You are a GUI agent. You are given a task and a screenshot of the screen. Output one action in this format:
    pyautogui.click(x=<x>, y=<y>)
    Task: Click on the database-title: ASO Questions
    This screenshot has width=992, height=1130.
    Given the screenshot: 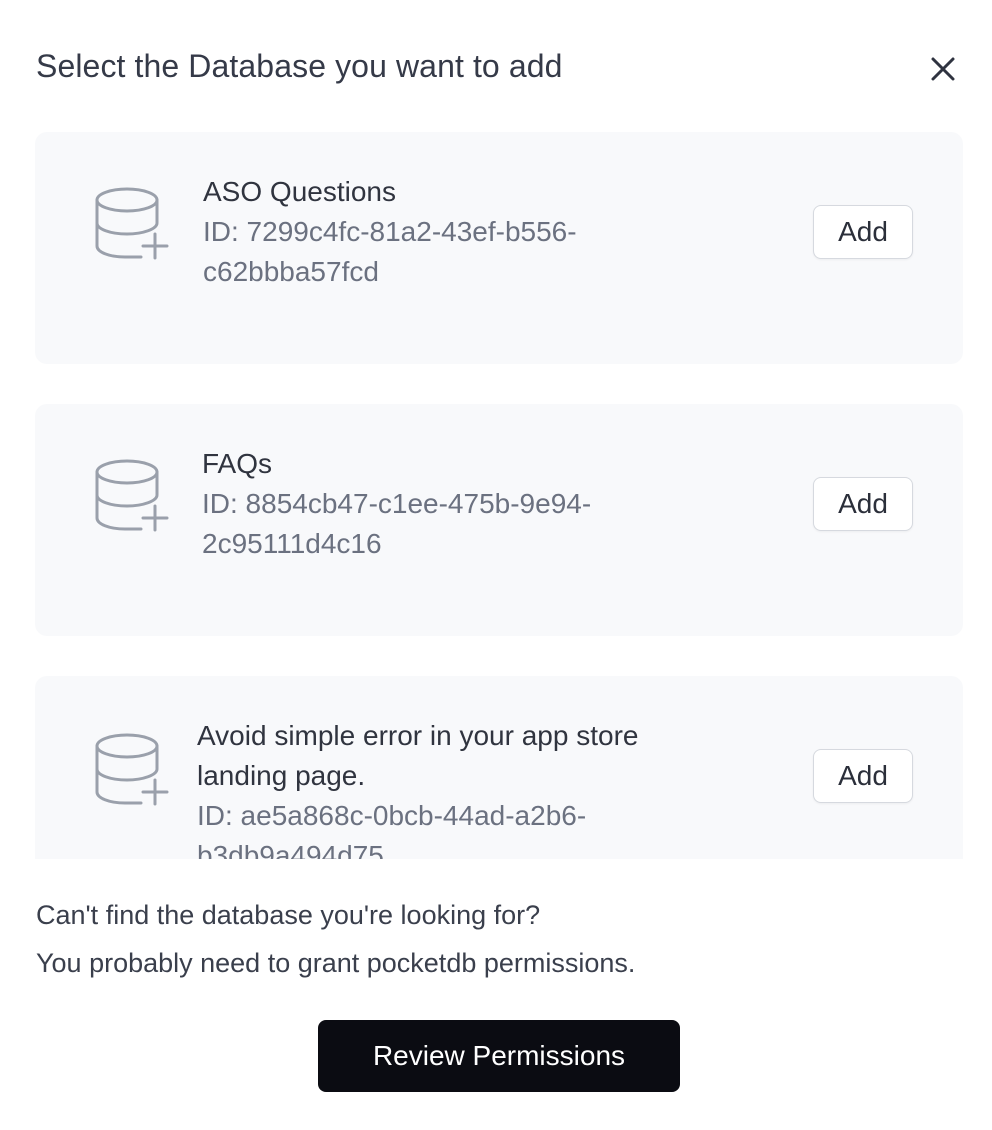 What is the action you would take?
    pyautogui.click(x=299, y=191)
    